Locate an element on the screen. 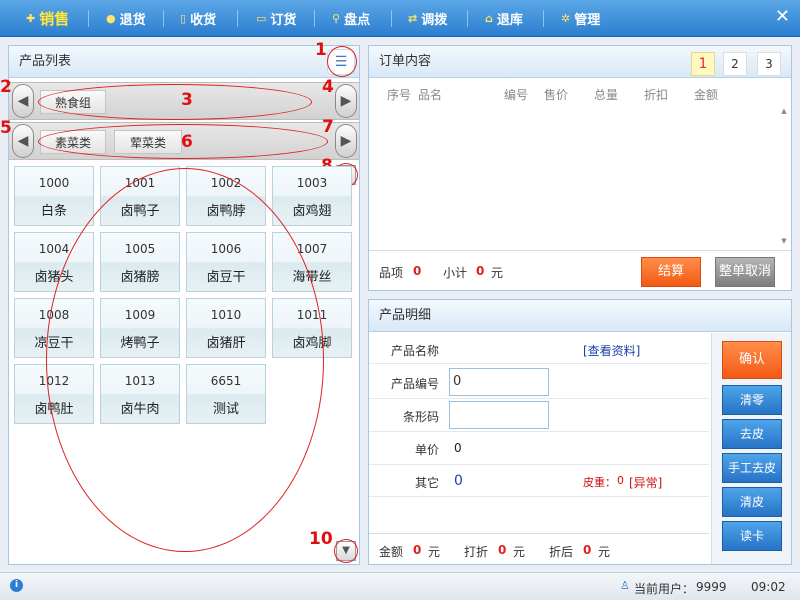 Image resolution: width=800 pixels, height=600 pixels. grid-scroll-down-button: ▼ is located at coordinates (346, 551).